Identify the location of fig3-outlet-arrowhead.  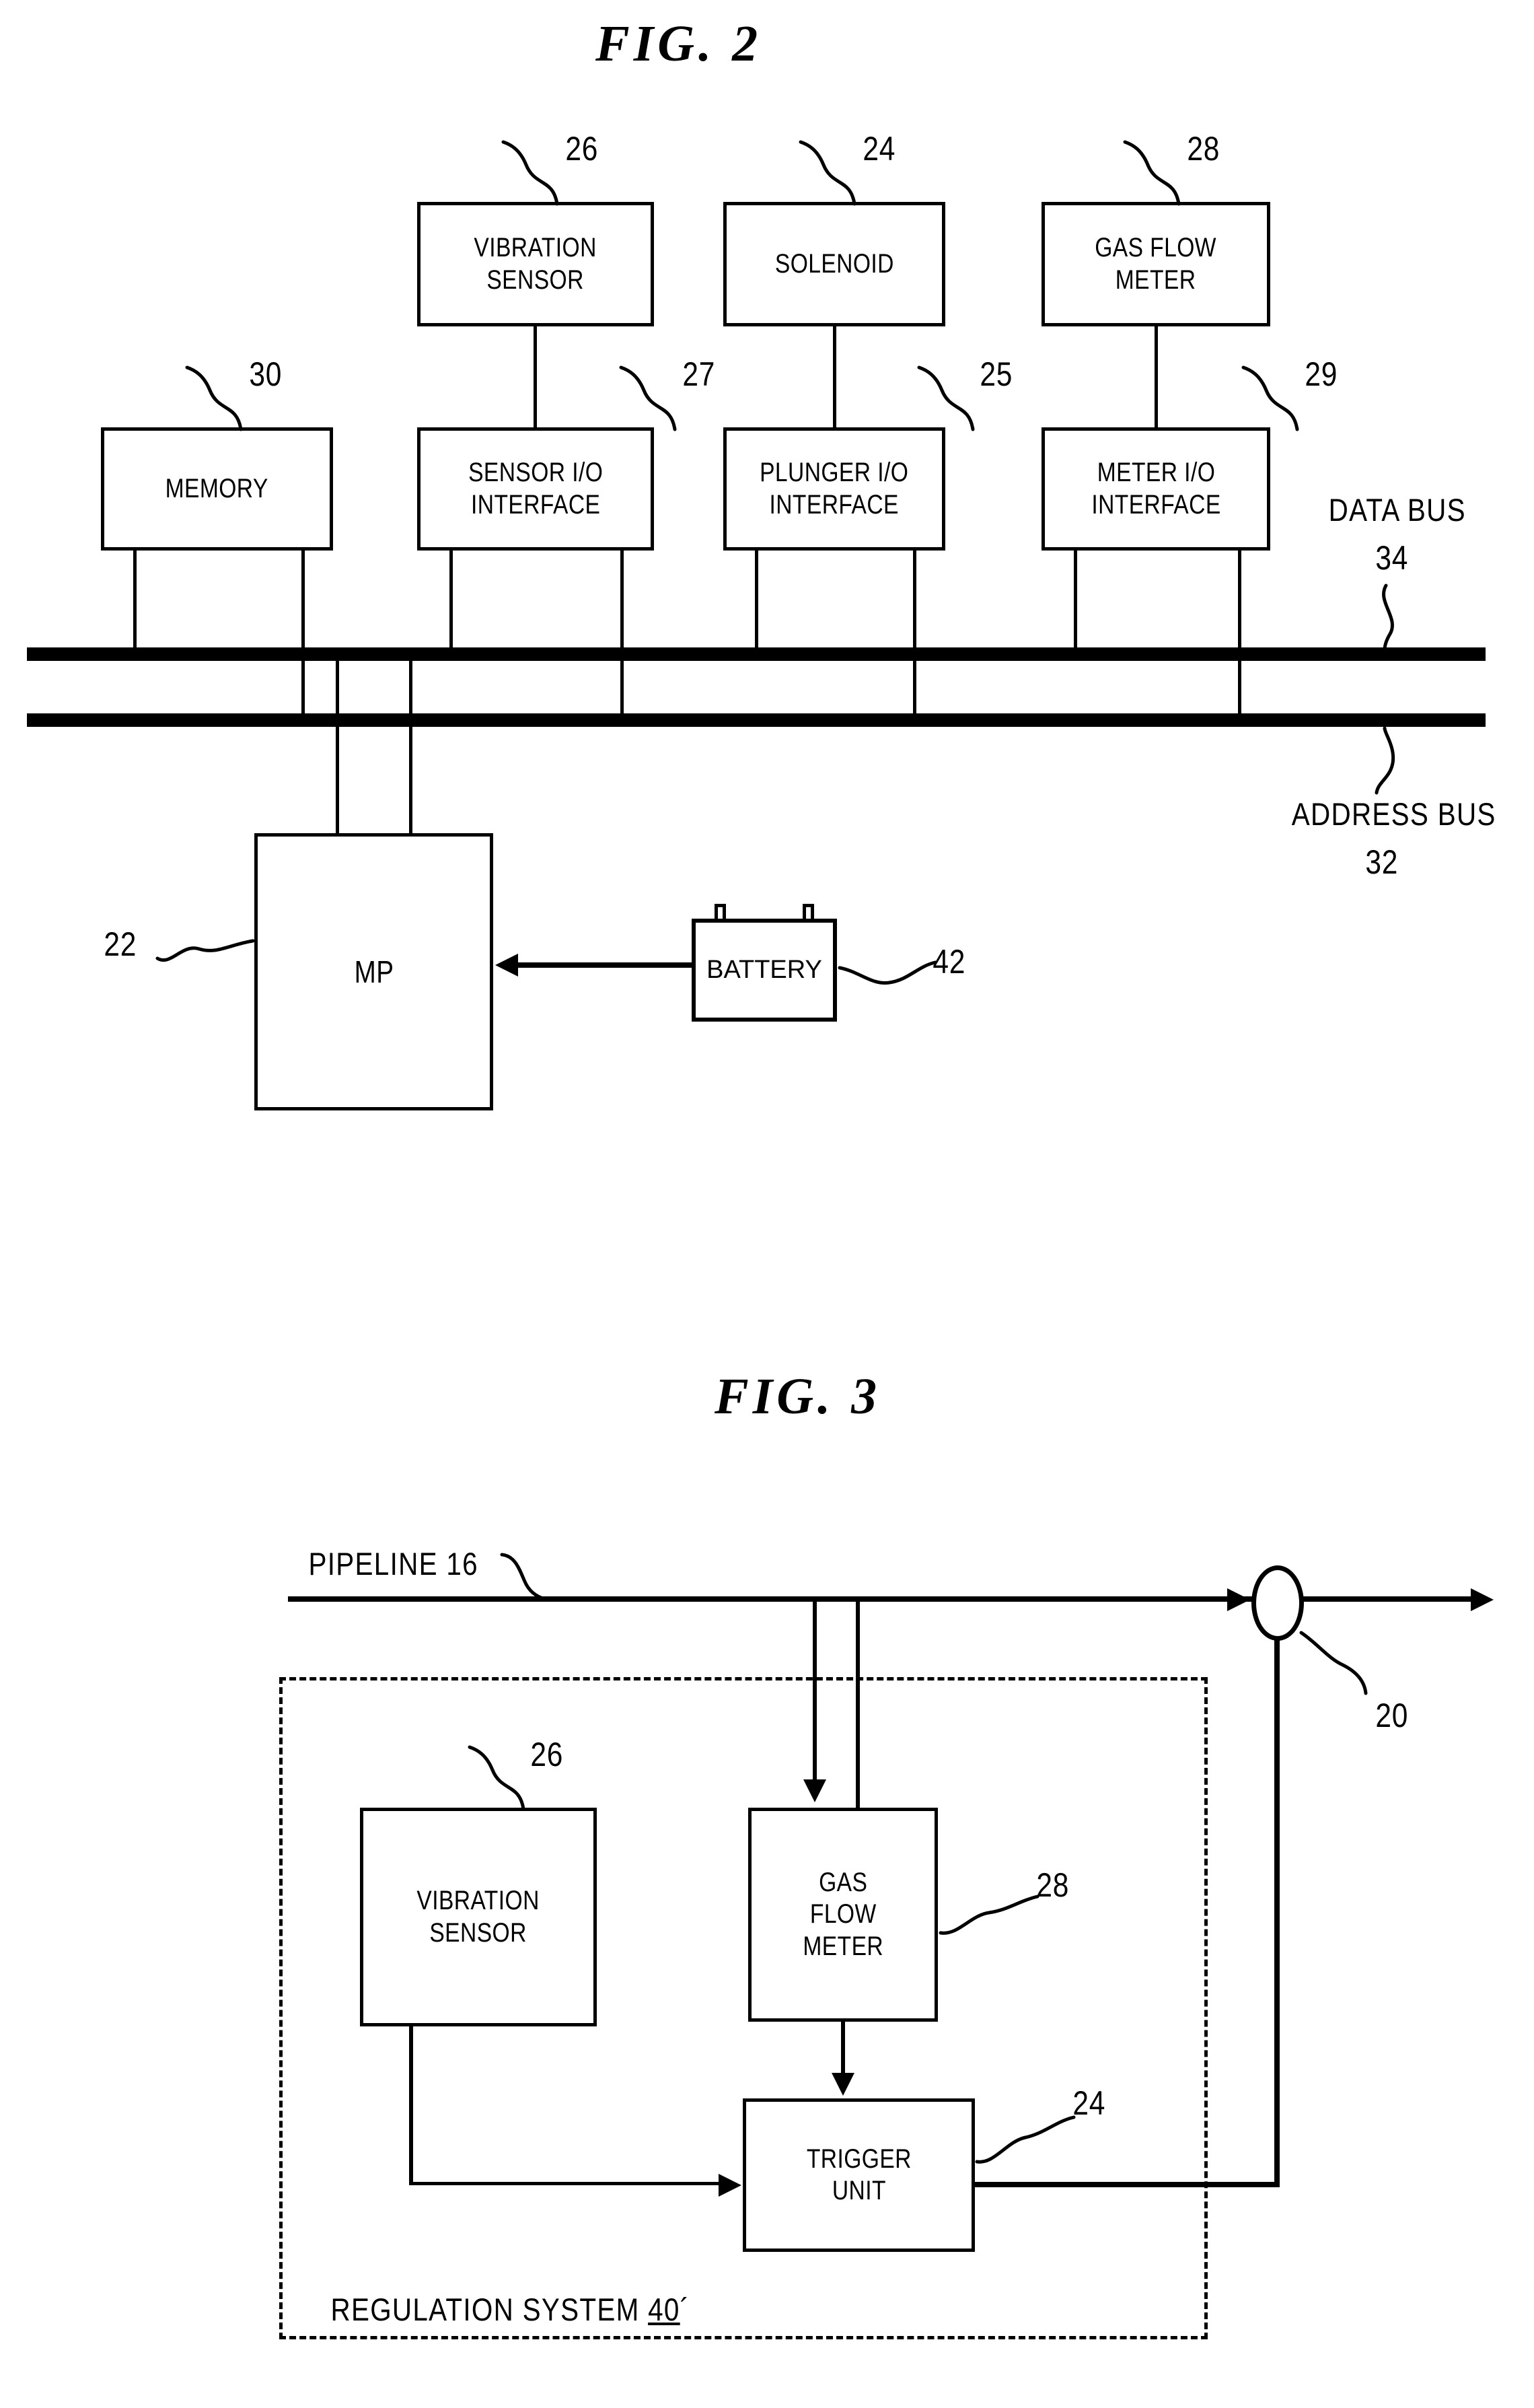
(1482, 1599).